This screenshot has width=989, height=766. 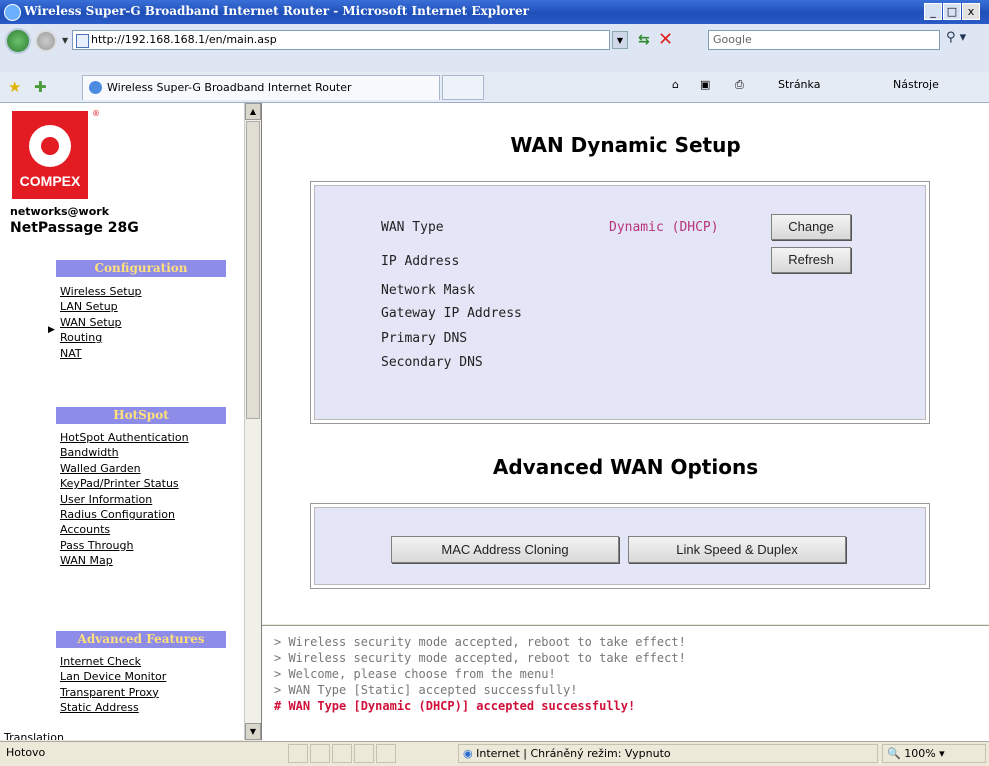 What do you see at coordinates (184, 39) in the screenshot?
I see `address-text: http://192.168.168.1/en/main.asp` at bounding box center [184, 39].